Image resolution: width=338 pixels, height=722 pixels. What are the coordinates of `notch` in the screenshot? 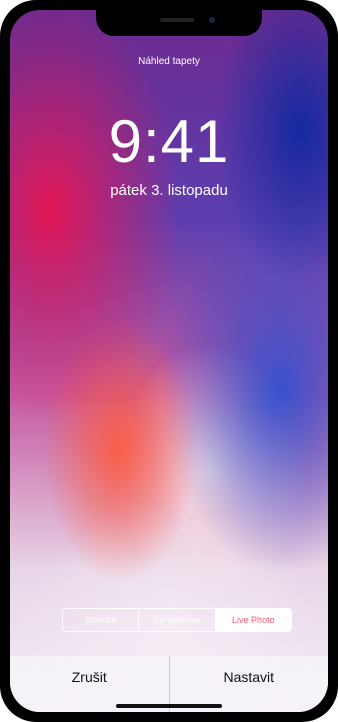 It's located at (179, 23).